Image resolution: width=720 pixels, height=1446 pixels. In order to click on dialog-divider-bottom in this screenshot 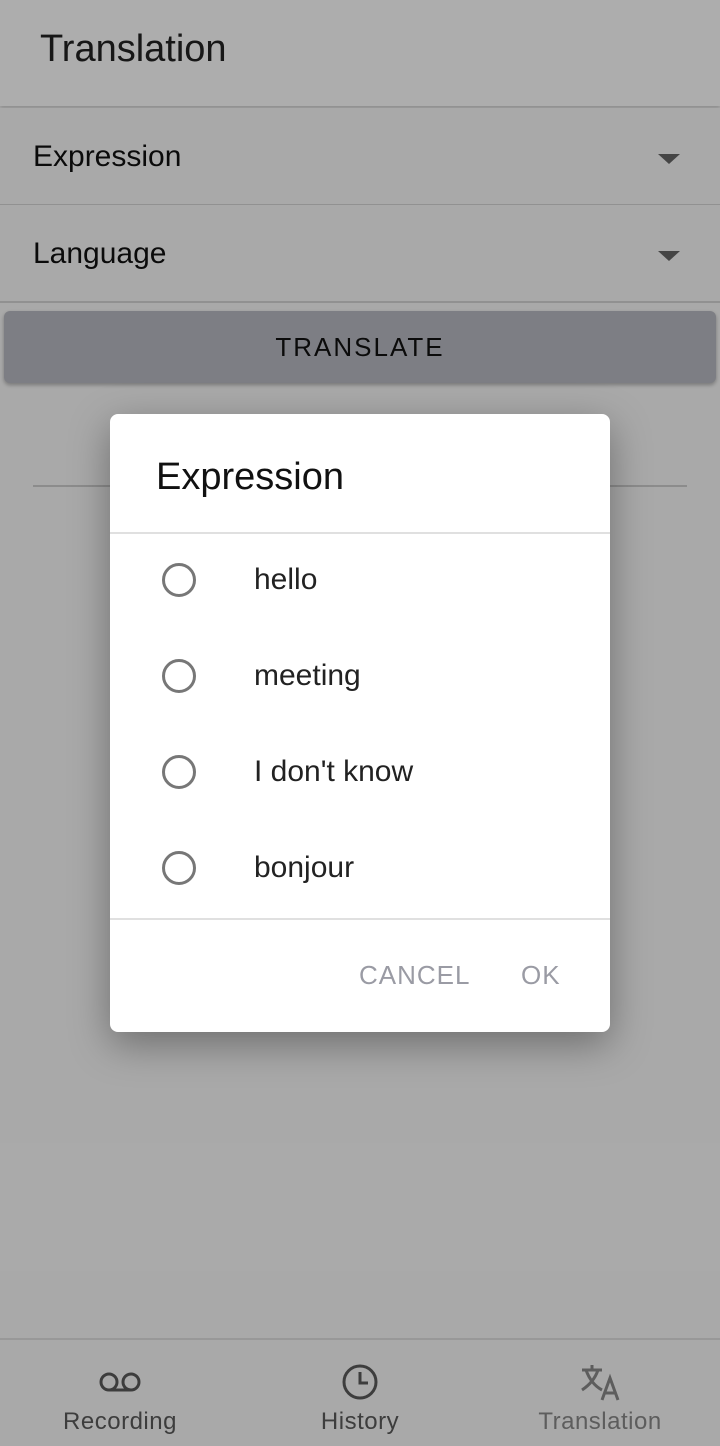, I will do `click(360, 919)`.